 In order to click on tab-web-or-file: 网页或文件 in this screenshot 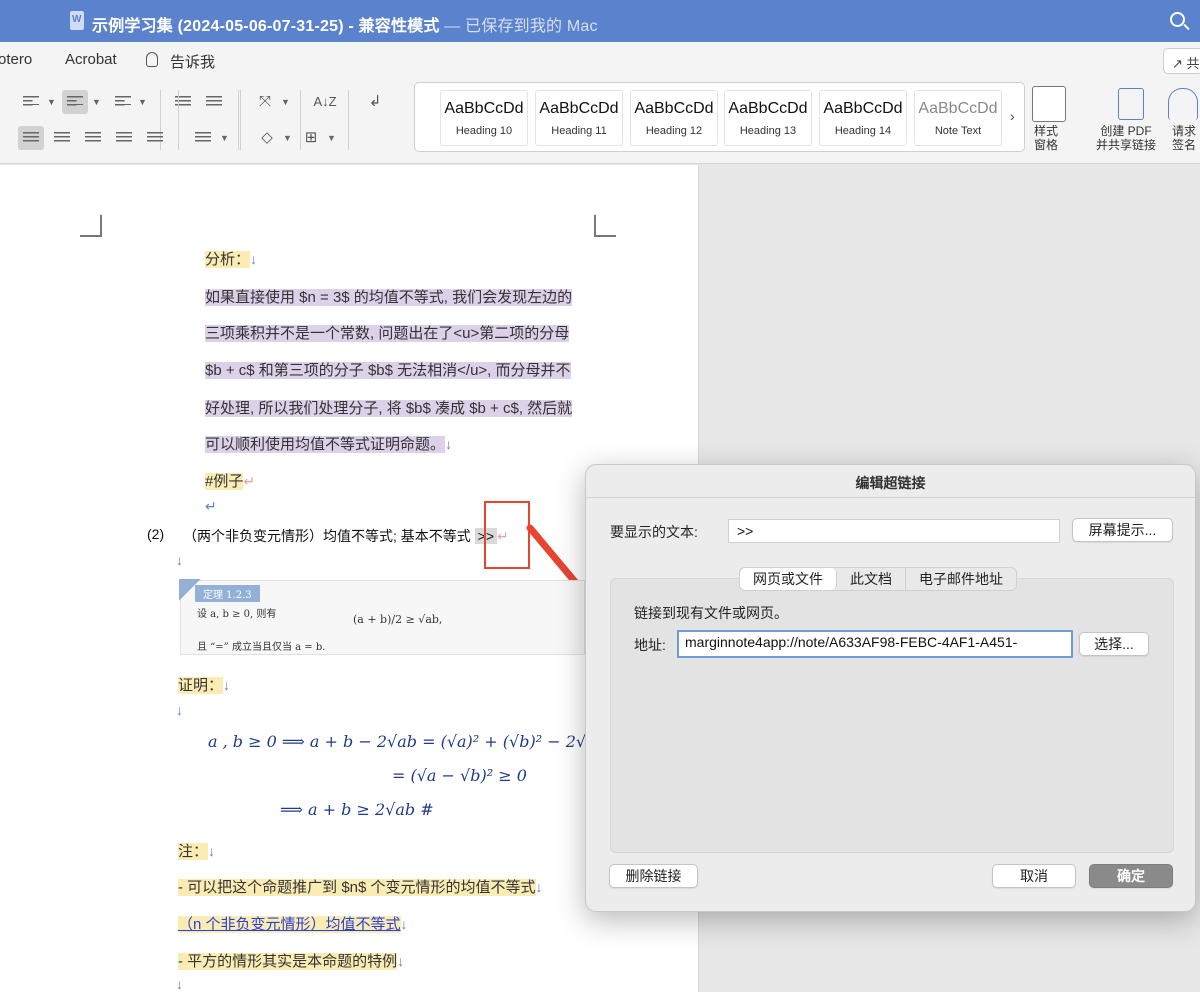, I will do `click(788, 579)`.